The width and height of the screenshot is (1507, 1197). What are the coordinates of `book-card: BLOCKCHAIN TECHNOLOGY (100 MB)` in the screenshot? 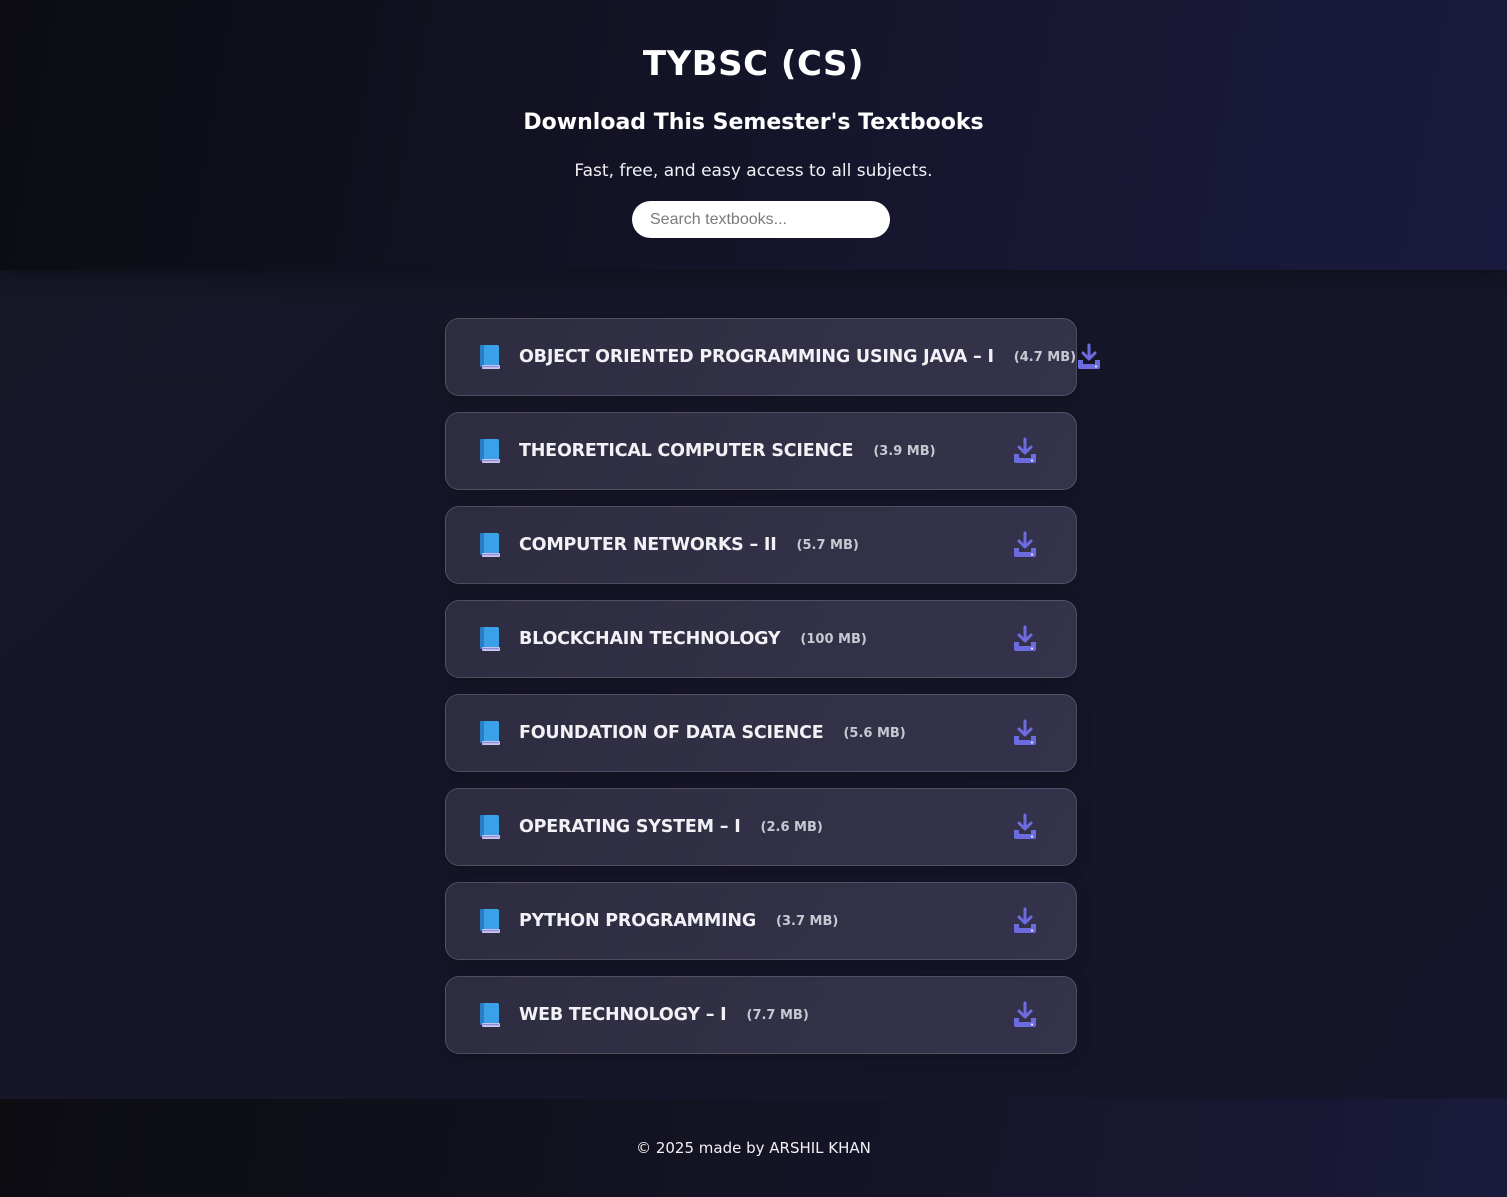 It's located at (761, 639).